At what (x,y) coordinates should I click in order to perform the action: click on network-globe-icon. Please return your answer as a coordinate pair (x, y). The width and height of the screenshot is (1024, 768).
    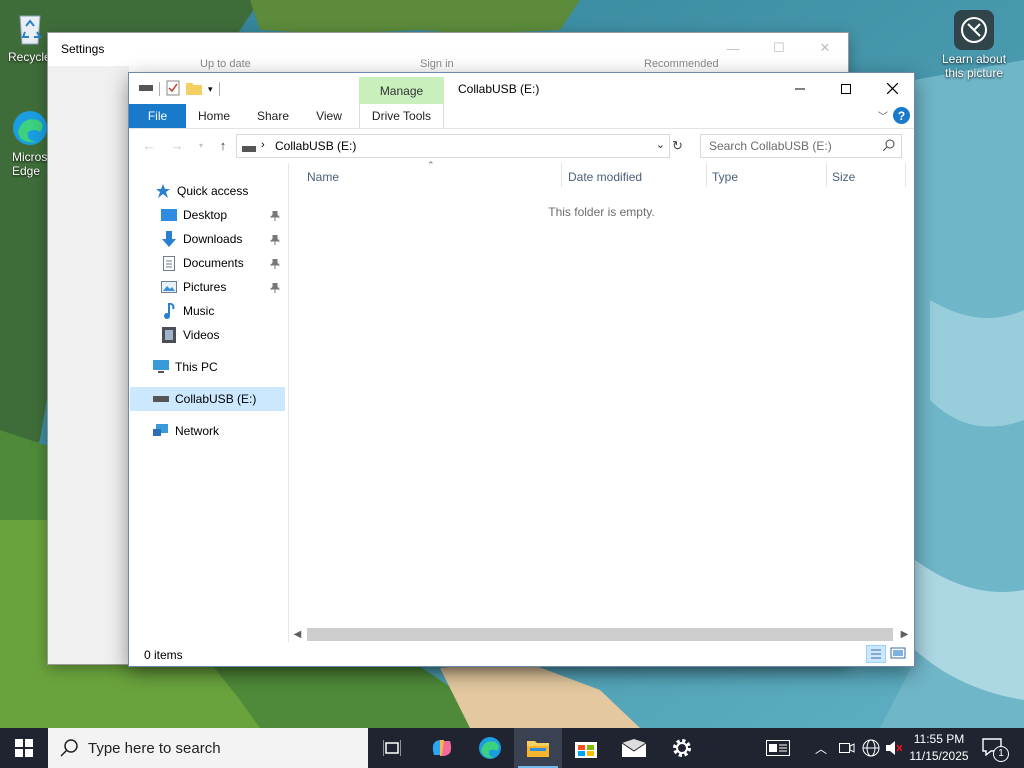
    Looking at the image, I should click on (871, 749).